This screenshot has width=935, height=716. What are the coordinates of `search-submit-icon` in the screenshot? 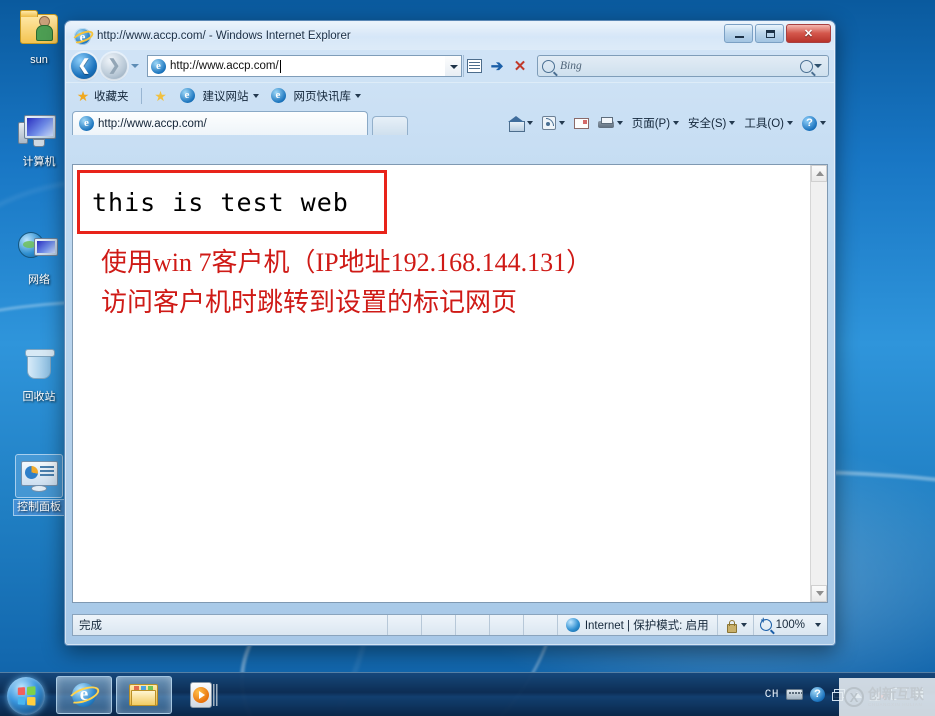 It's located at (806, 66).